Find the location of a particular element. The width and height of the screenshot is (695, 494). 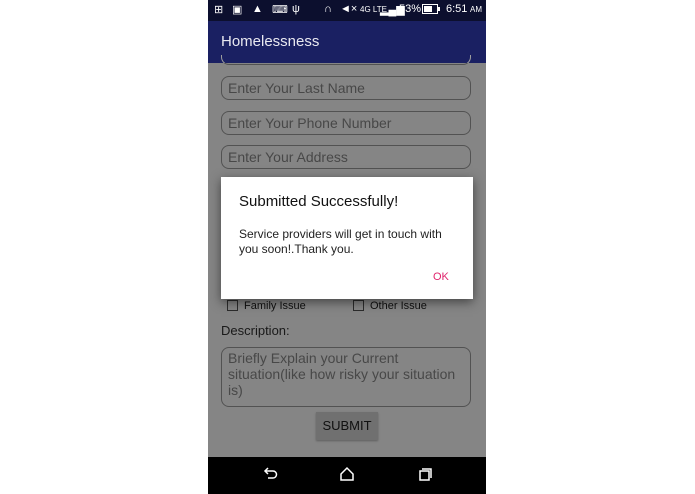

notification-icon: ⊞ is located at coordinates (219, 10).